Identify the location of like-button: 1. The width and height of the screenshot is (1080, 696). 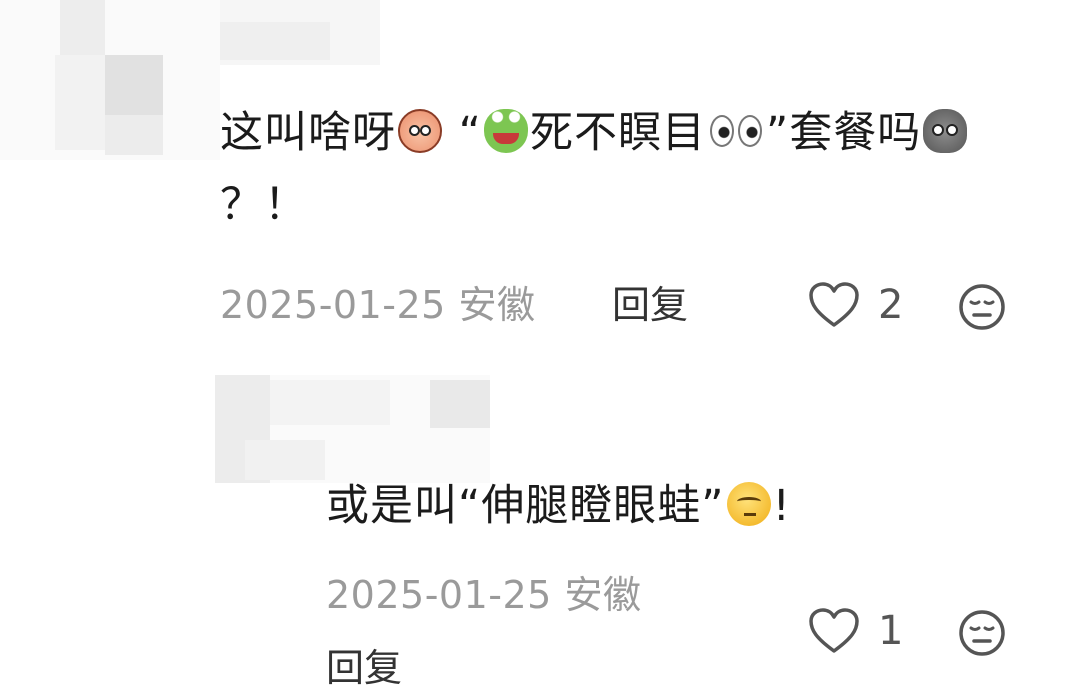
(855, 631).